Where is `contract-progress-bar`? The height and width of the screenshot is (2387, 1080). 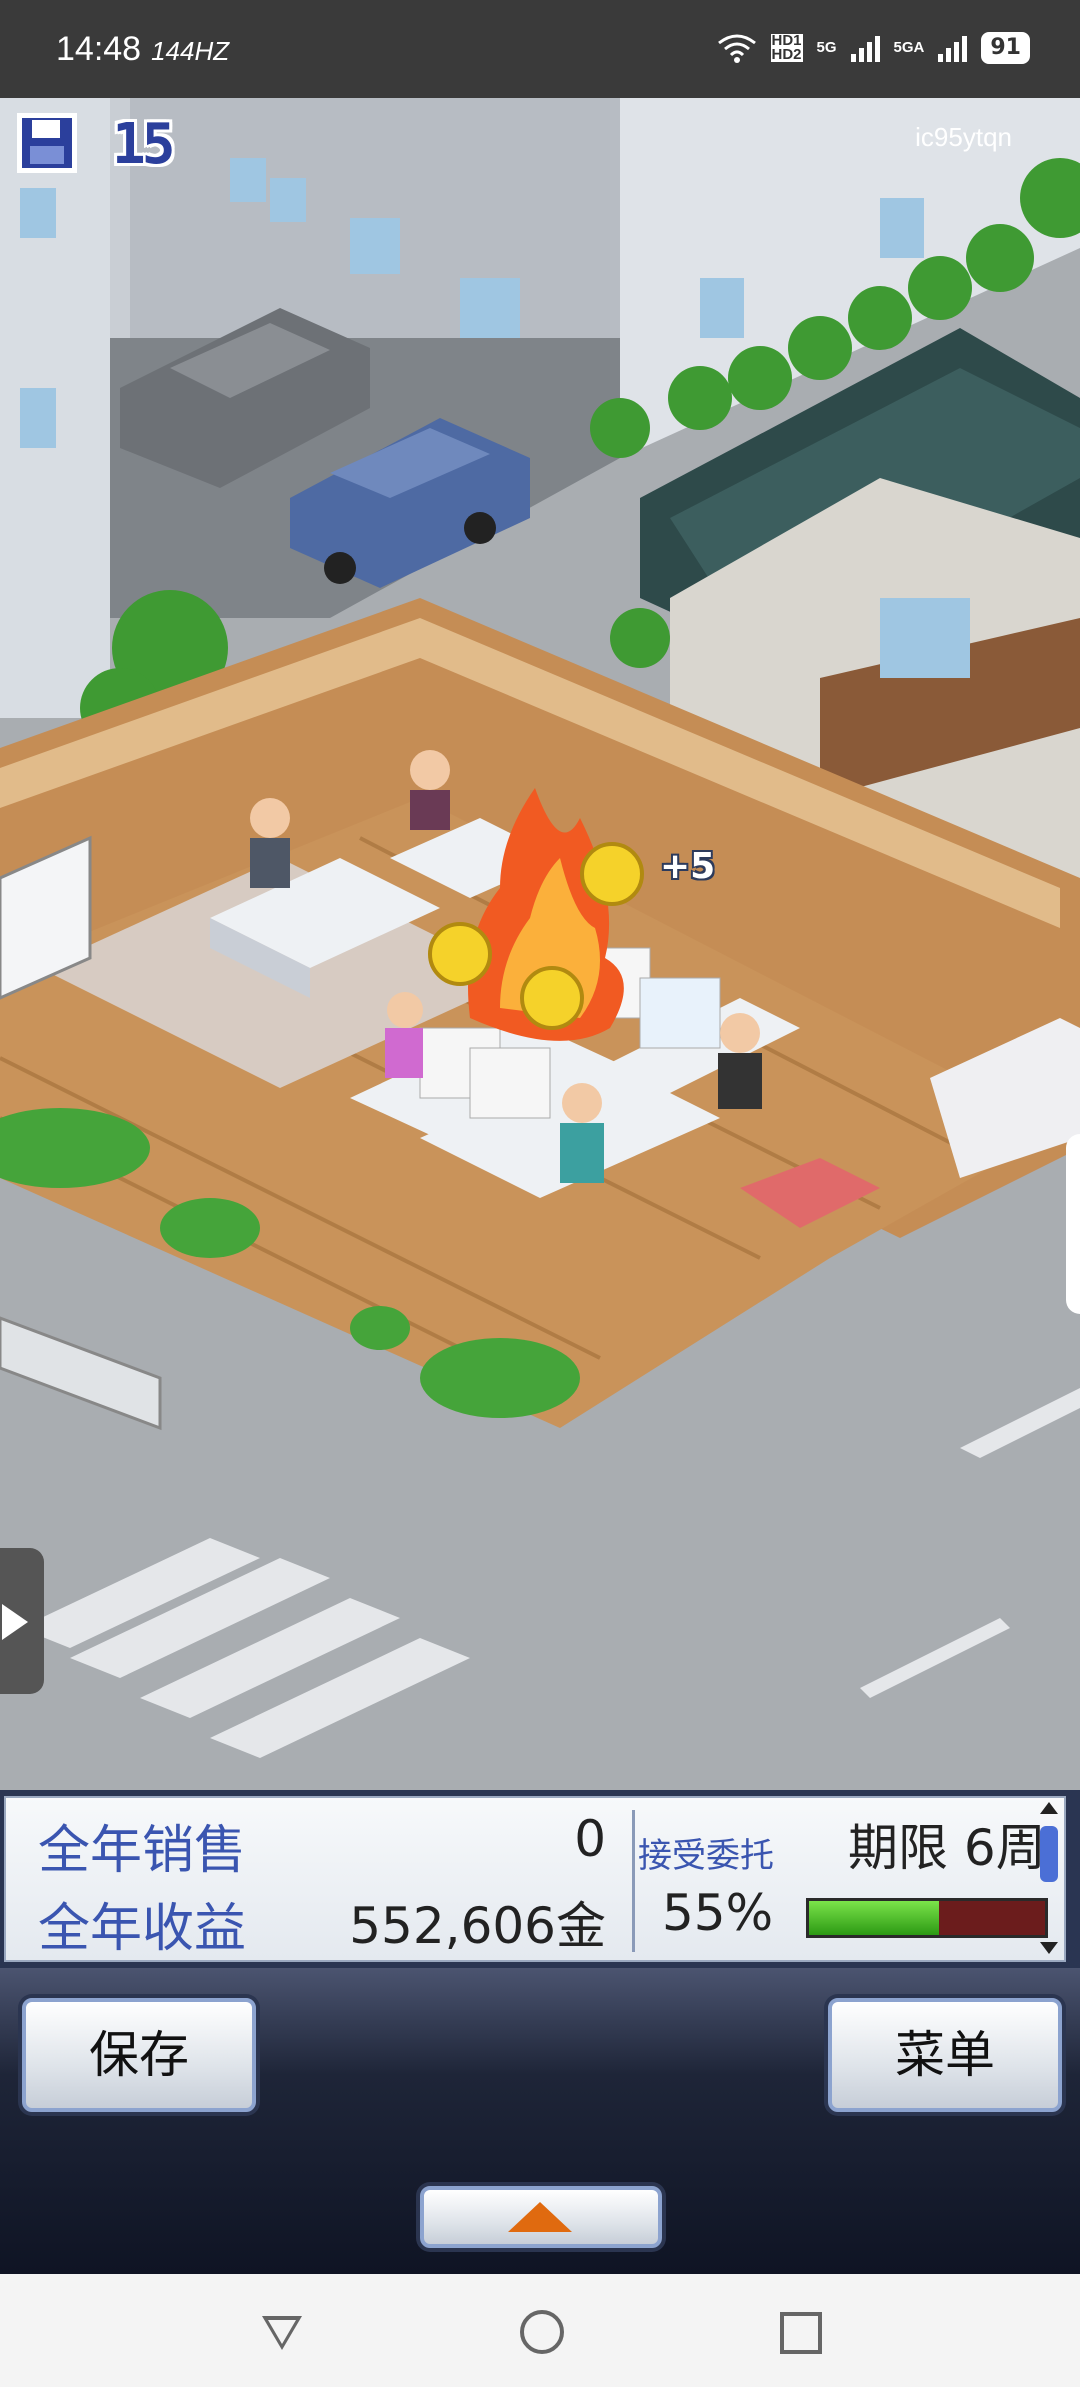
contract-progress-bar is located at coordinates (927, 1918).